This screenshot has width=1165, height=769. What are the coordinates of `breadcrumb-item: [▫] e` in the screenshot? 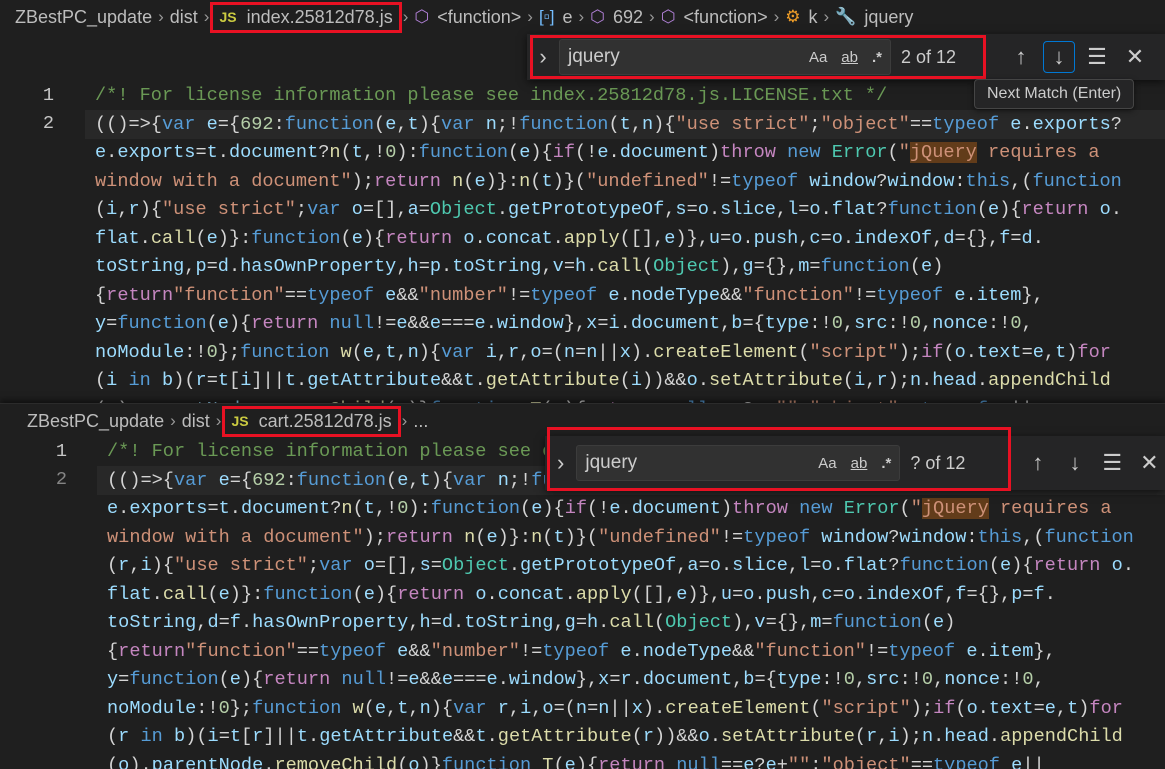 It's located at (556, 17).